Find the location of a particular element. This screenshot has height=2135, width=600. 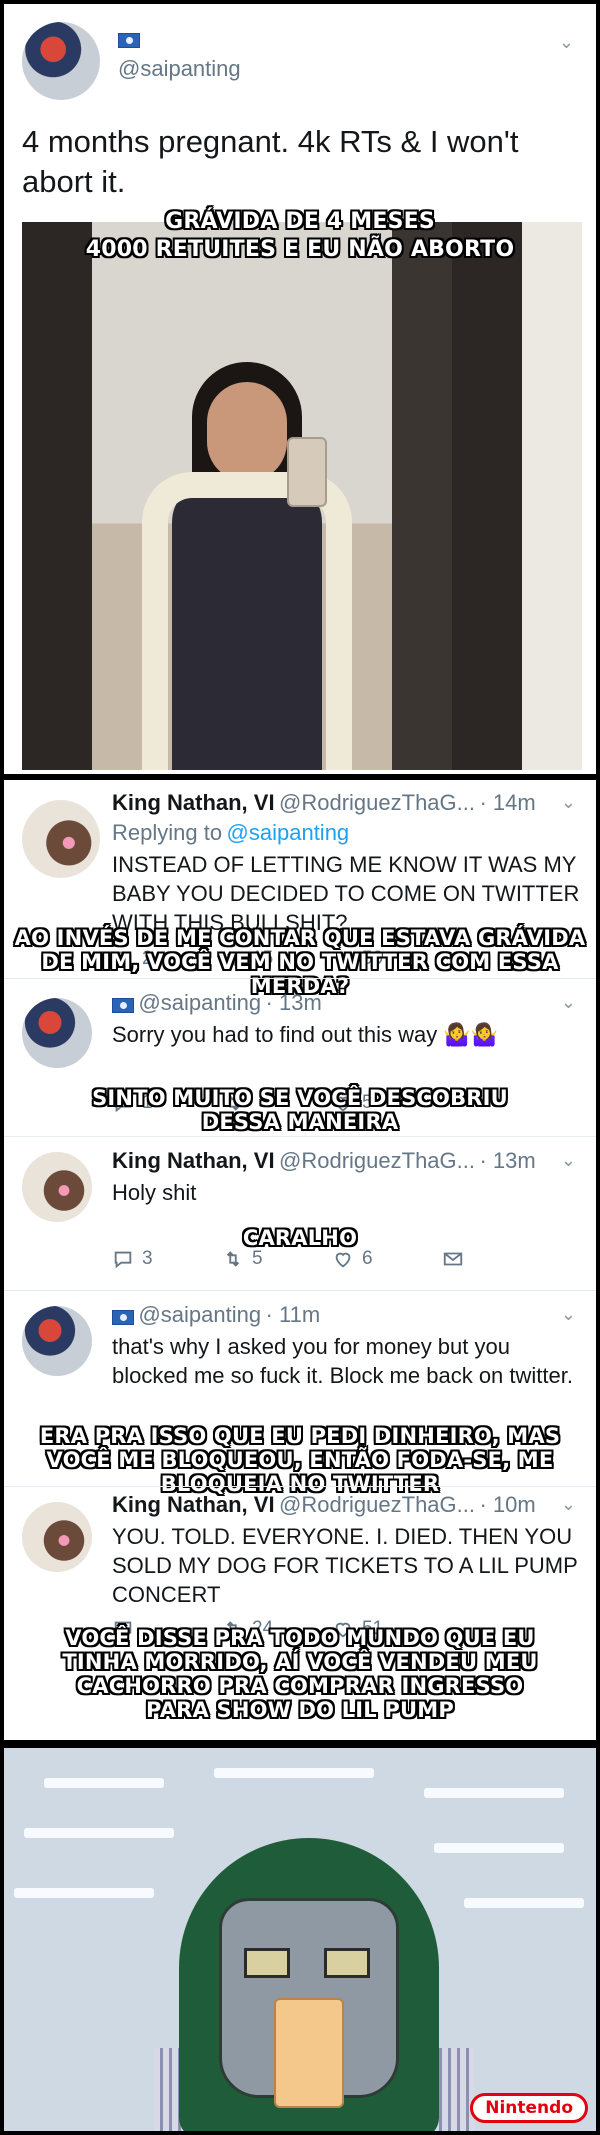

tweet-time: · 10m is located at coordinates (507, 1504).